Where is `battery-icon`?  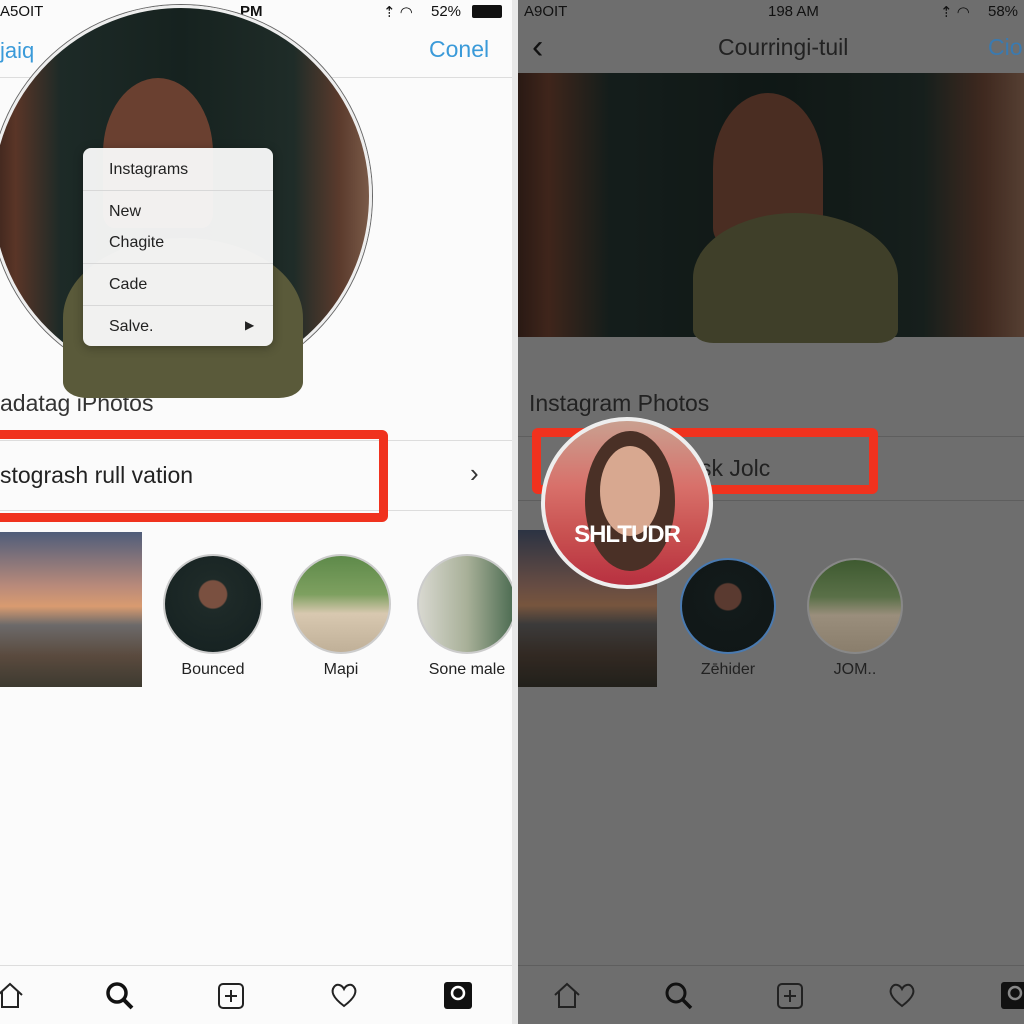
battery-icon is located at coordinates (487, 11).